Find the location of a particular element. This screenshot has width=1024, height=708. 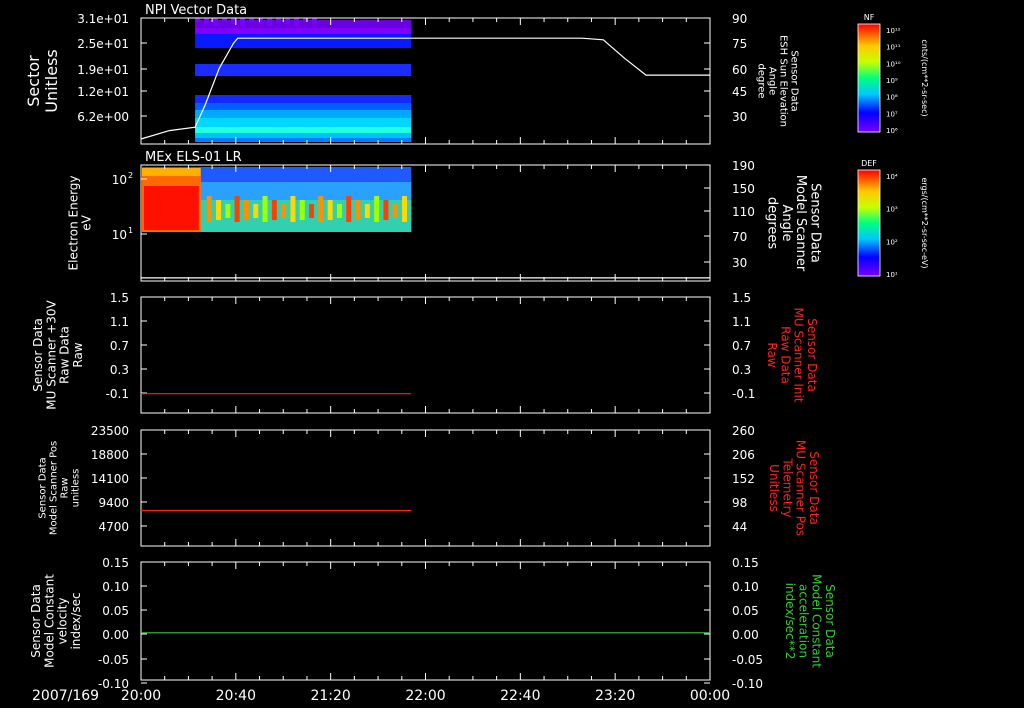

axis-label-left: eV is located at coordinates (87, 222).